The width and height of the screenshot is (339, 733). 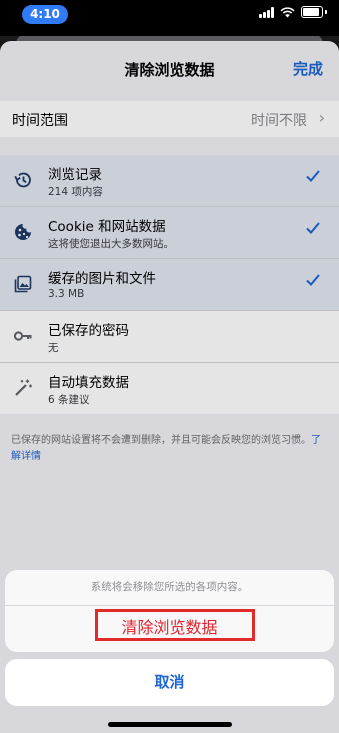 I want to click on status-icons, so click(x=293, y=12).